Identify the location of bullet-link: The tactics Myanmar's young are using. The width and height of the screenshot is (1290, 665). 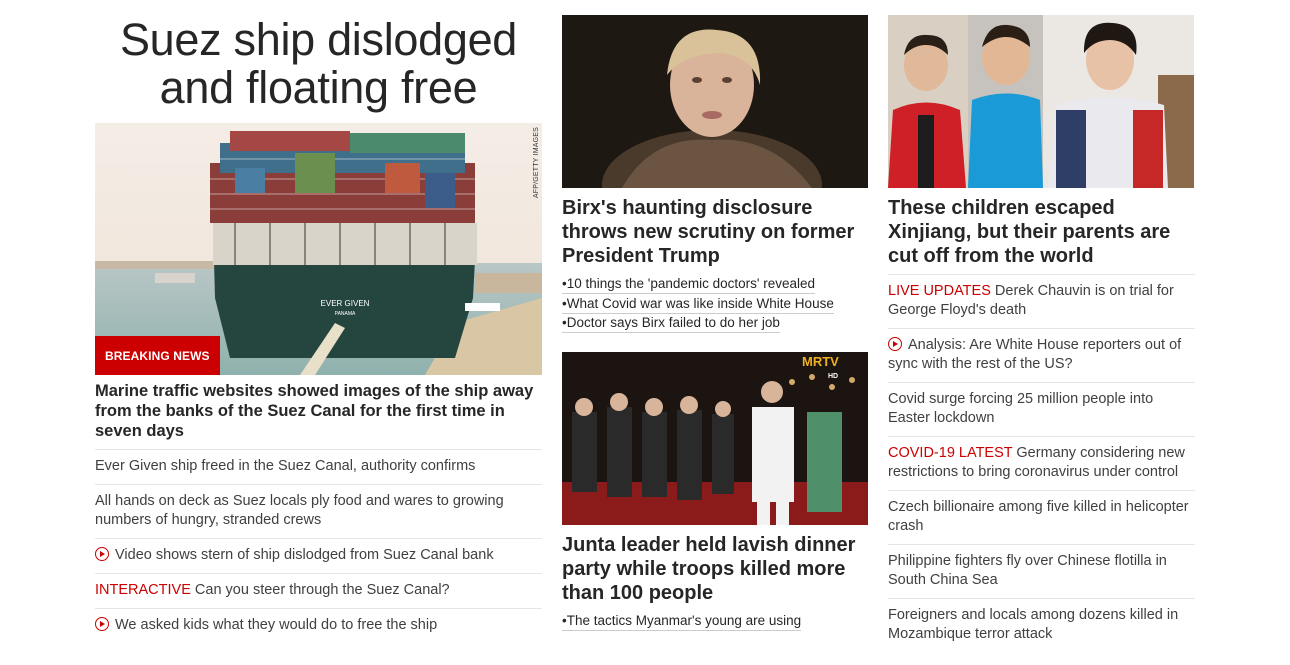
(682, 621).